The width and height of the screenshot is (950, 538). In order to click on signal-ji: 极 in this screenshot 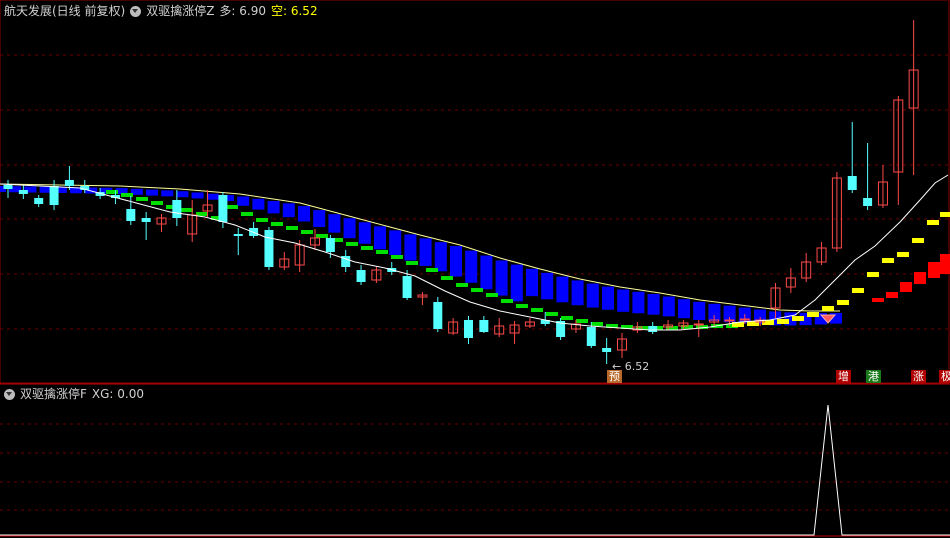, I will do `click(944, 376)`.